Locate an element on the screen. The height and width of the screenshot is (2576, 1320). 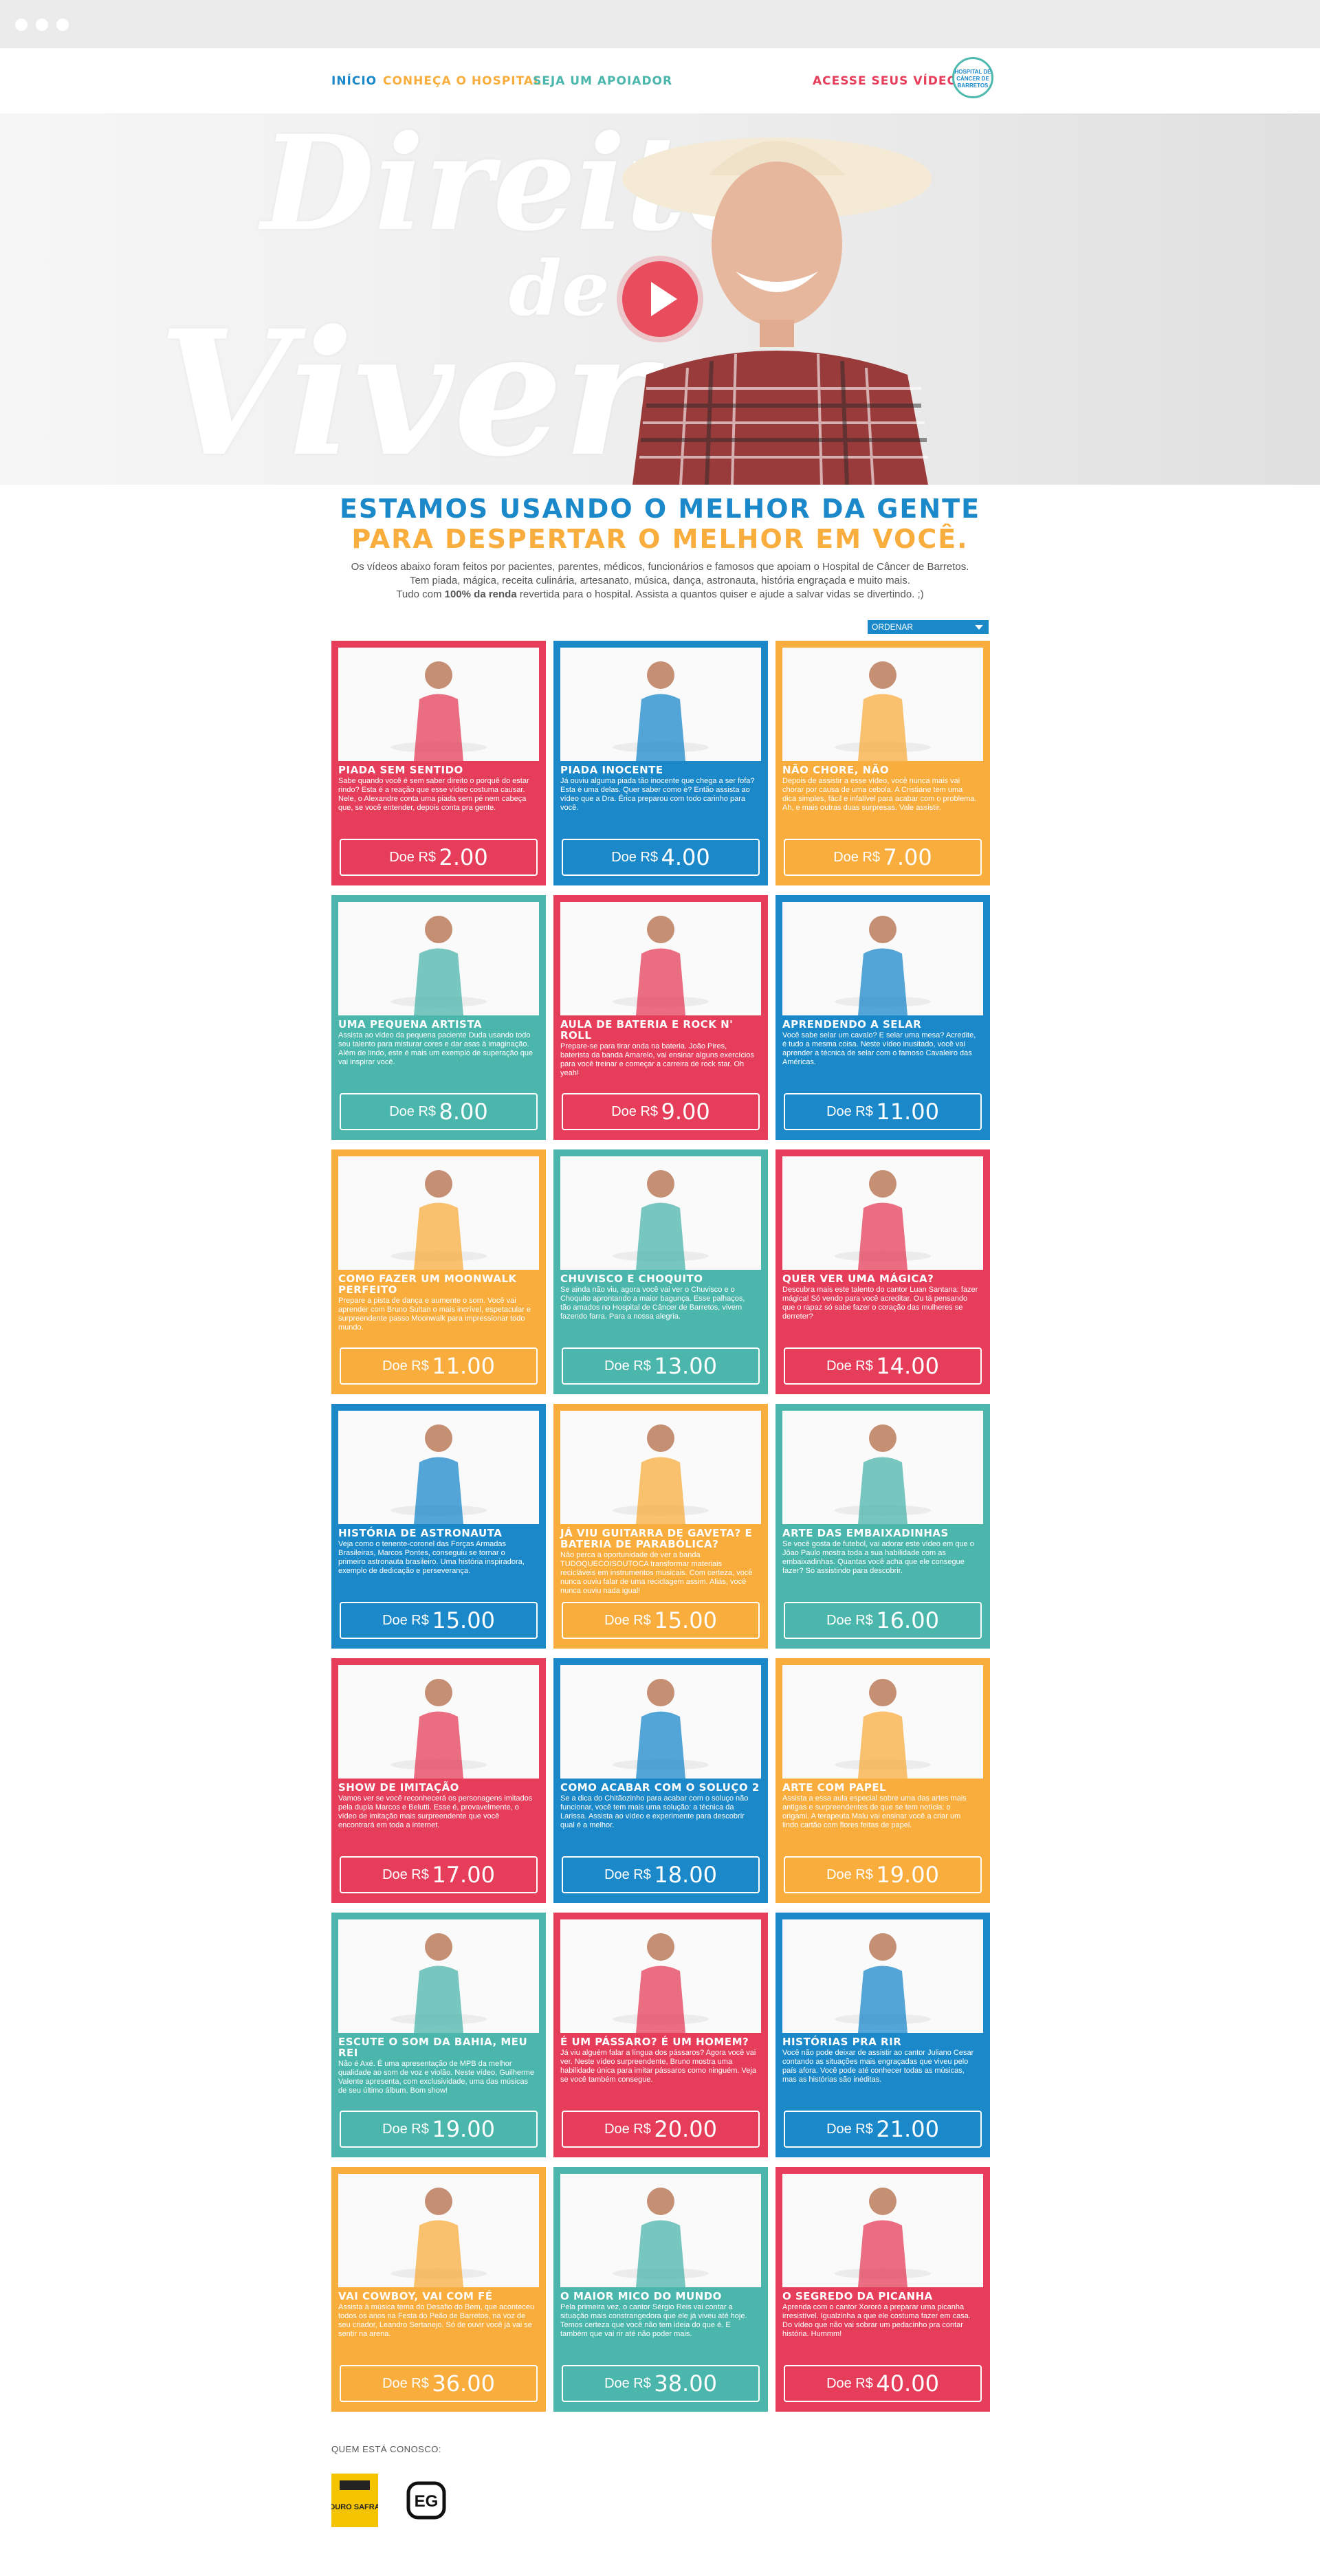
donate-amount: 19.00 is located at coordinates (907, 1875).